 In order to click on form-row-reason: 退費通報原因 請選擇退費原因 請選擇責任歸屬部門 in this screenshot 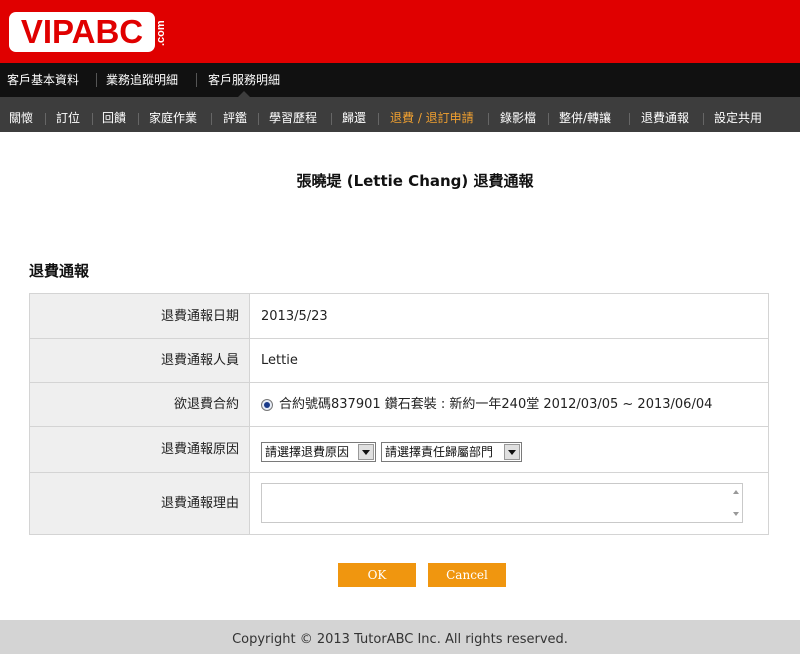, I will do `click(399, 450)`.